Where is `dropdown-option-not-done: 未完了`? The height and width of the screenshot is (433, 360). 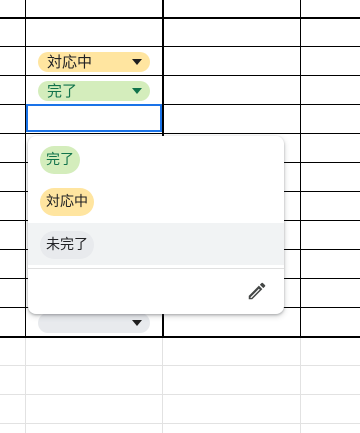 dropdown-option-not-done: 未完了 is located at coordinates (156, 244).